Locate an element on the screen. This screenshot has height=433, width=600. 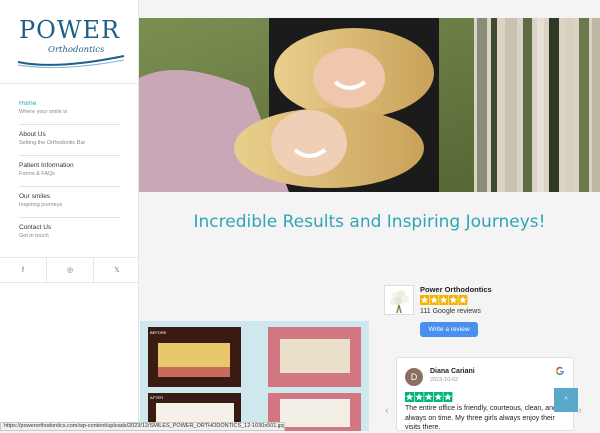
carousel-prev-button: ‹ is located at coordinates (387, 411).